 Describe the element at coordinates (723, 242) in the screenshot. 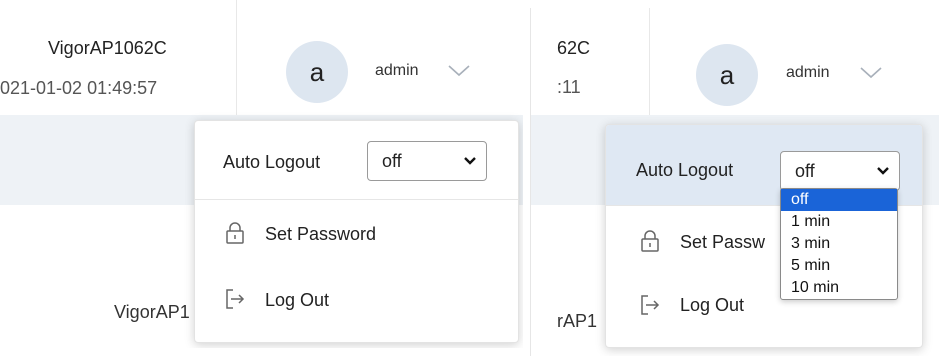

I see `set-password-label: Set Passw` at that location.